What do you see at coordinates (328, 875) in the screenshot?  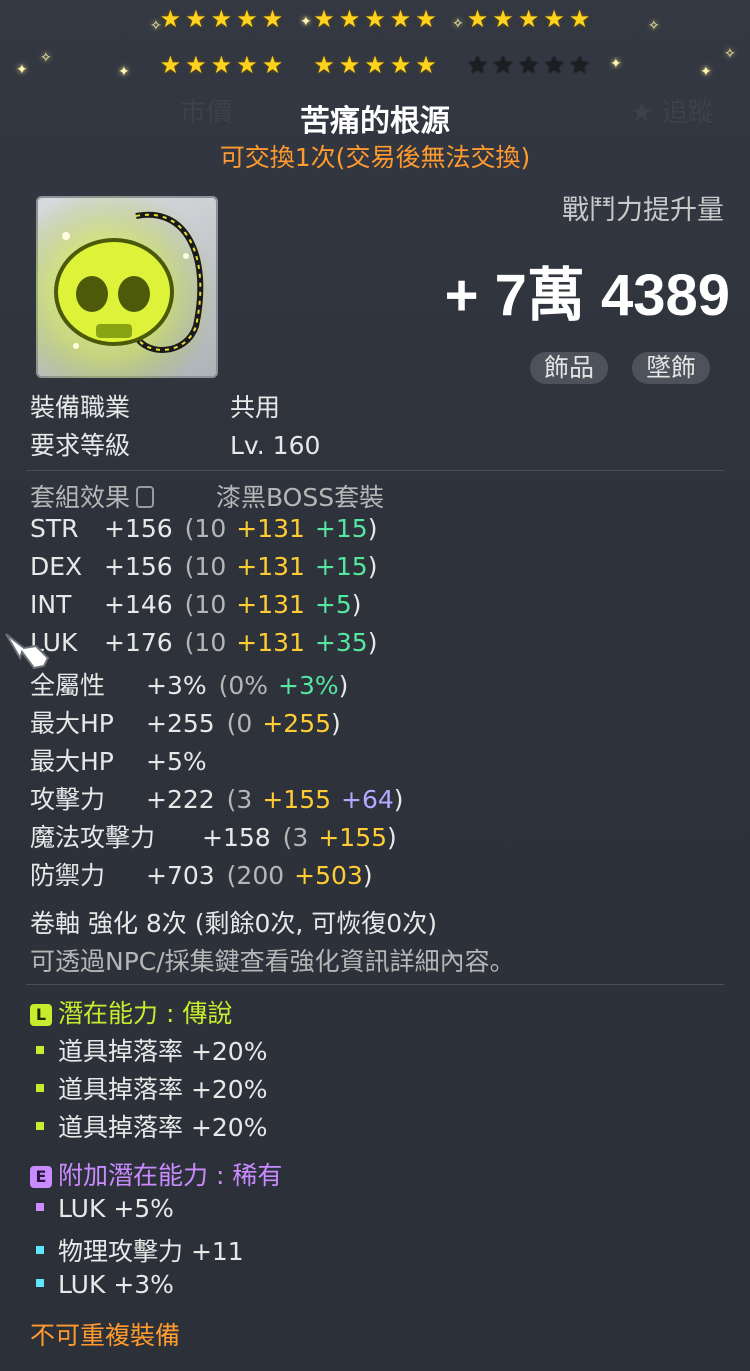 I see `stat-a: +503` at bounding box center [328, 875].